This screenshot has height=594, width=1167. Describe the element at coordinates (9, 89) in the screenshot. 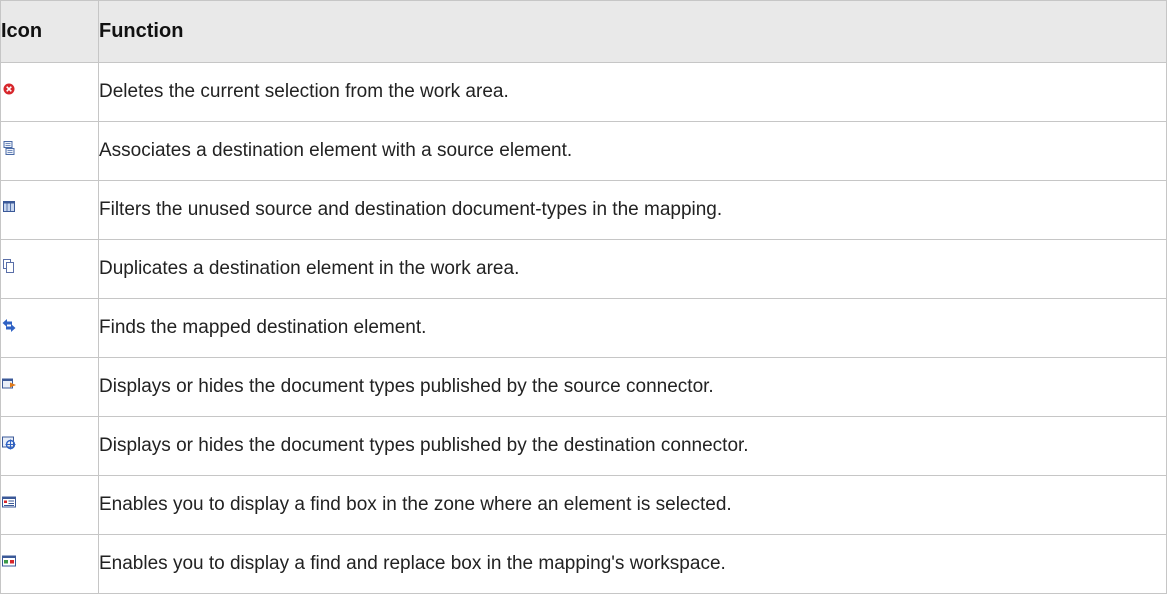

I see `delete-icon` at that location.